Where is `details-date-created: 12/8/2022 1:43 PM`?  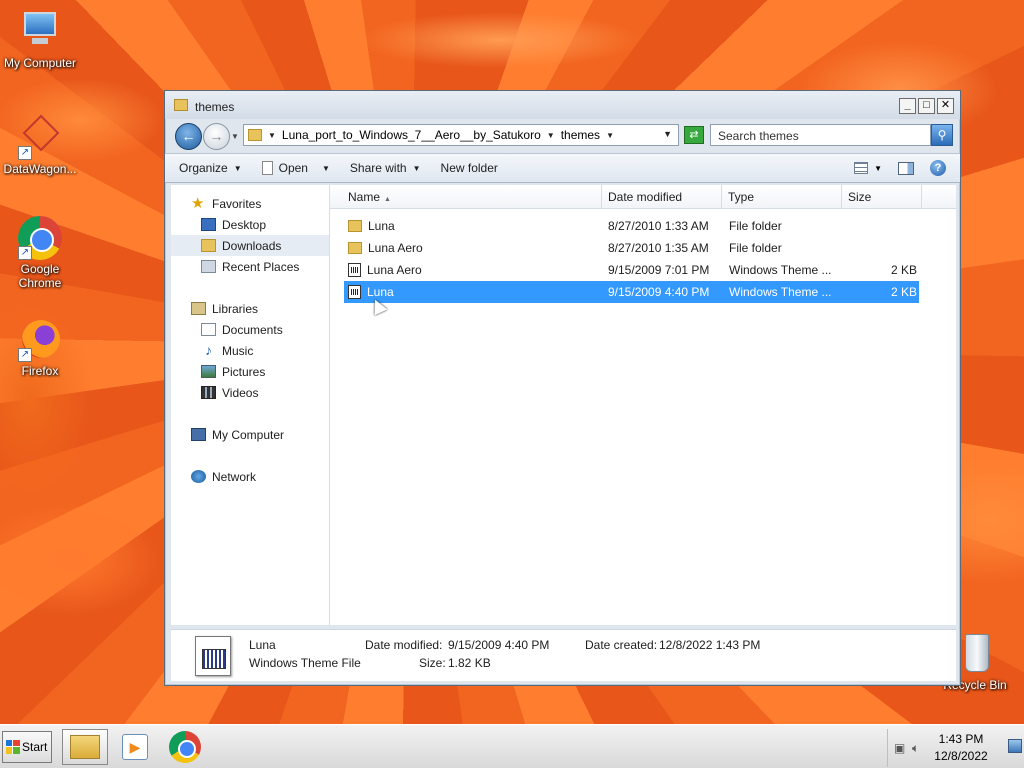
details-date-created: 12/8/2022 1:43 PM is located at coordinates (710, 645).